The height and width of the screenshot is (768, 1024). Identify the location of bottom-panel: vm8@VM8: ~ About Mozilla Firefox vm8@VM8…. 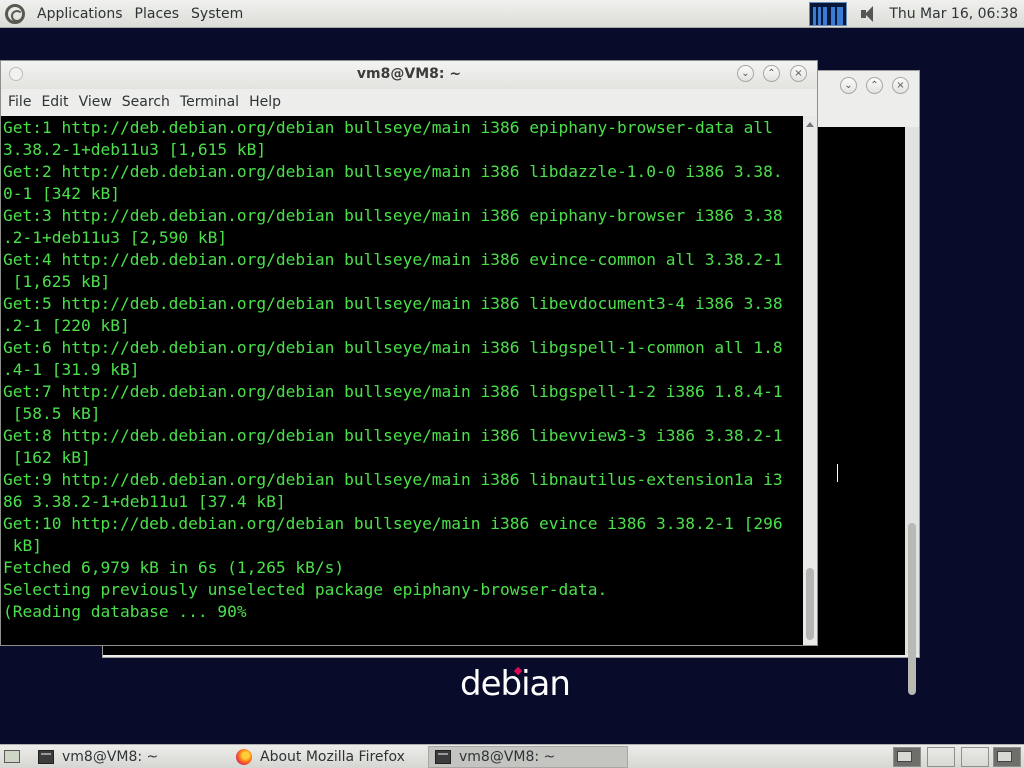
(512, 756).